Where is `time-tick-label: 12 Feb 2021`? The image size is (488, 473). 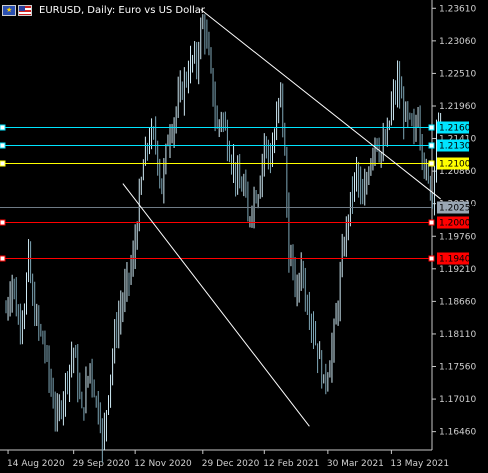 time-tick-label: 12 Feb 2021 is located at coordinates (291, 464).